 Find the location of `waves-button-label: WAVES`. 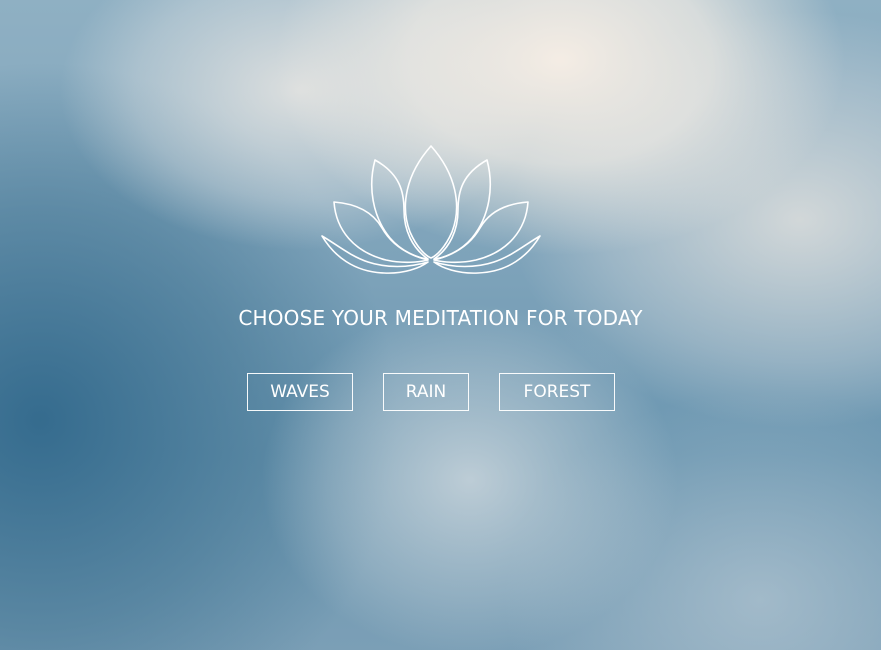

waves-button-label: WAVES is located at coordinates (300, 392).